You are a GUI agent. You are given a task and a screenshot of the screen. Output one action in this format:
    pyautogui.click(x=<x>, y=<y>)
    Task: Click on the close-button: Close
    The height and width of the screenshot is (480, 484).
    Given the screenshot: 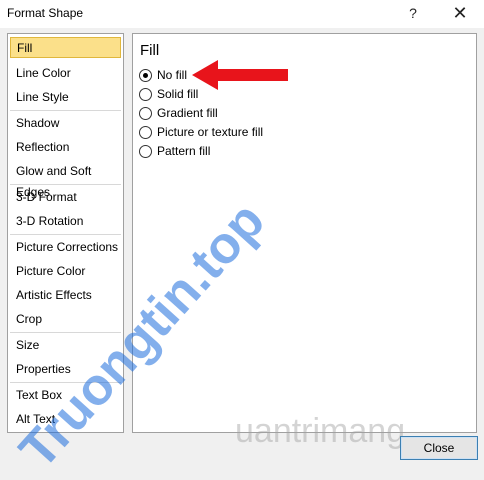 What is the action you would take?
    pyautogui.click(x=439, y=448)
    